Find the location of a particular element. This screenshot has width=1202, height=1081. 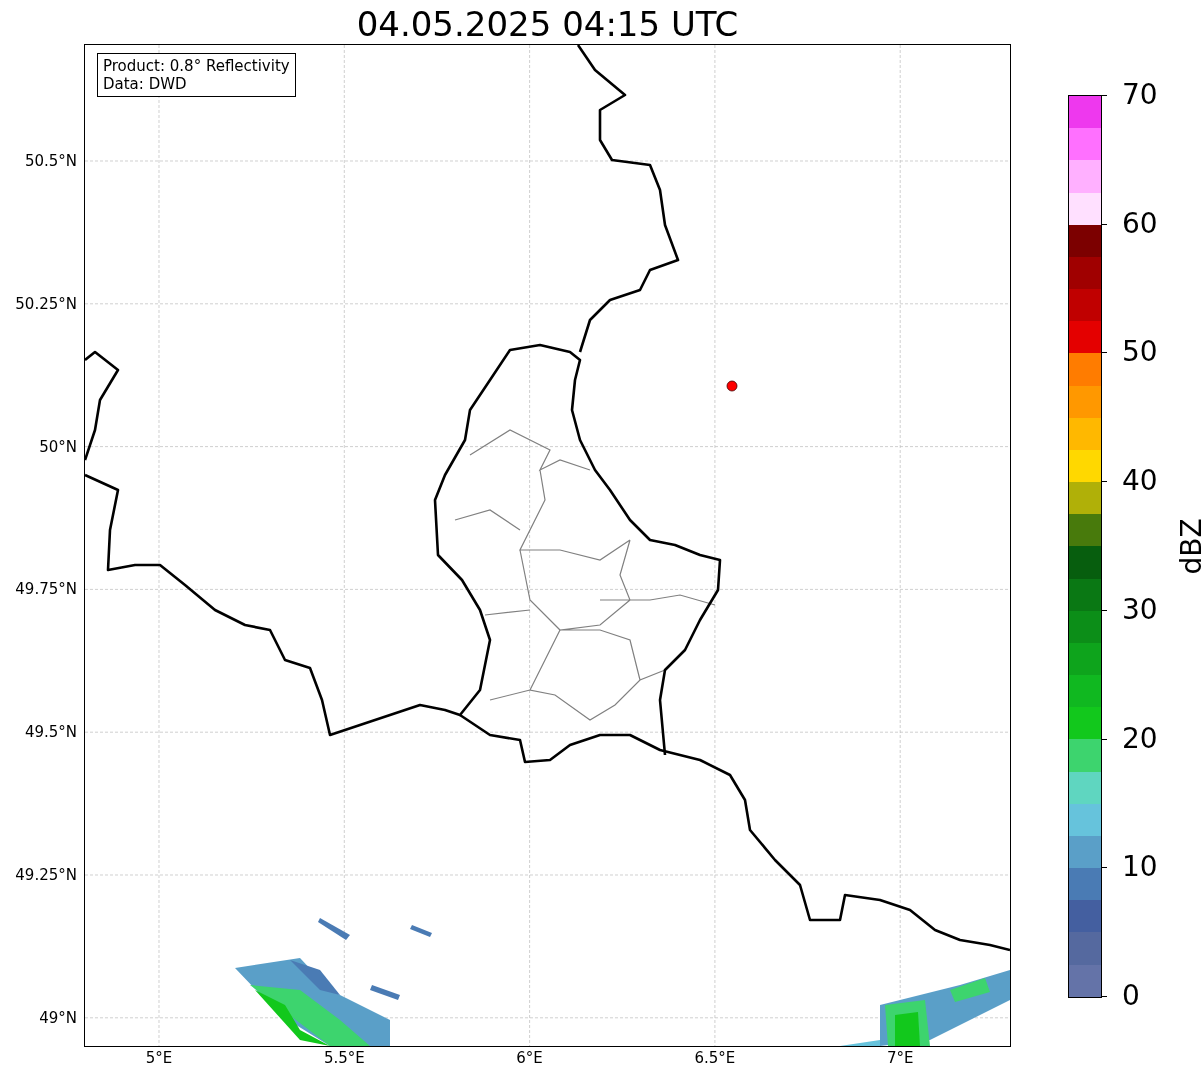

colorbar-tick-label: 20 is located at coordinates (1140, 738).